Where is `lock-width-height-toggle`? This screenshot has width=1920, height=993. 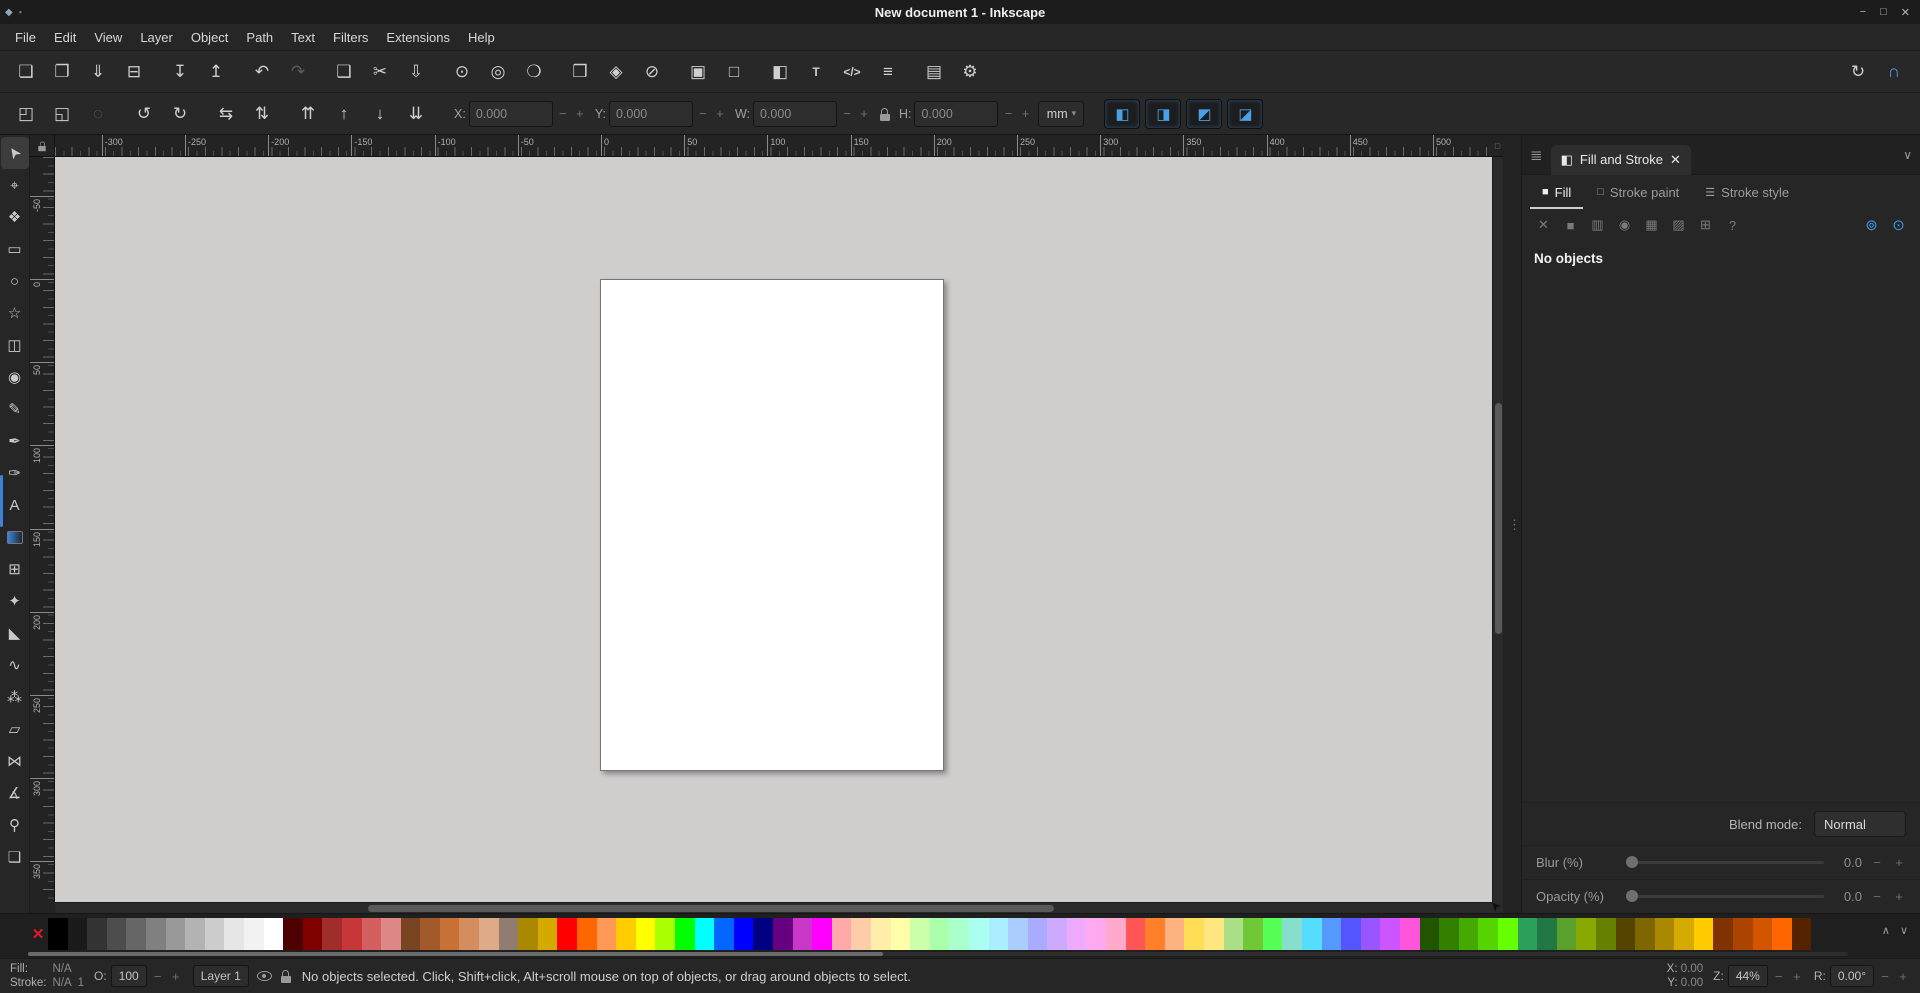 lock-width-height-toggle is located at coordinates (885, 114).